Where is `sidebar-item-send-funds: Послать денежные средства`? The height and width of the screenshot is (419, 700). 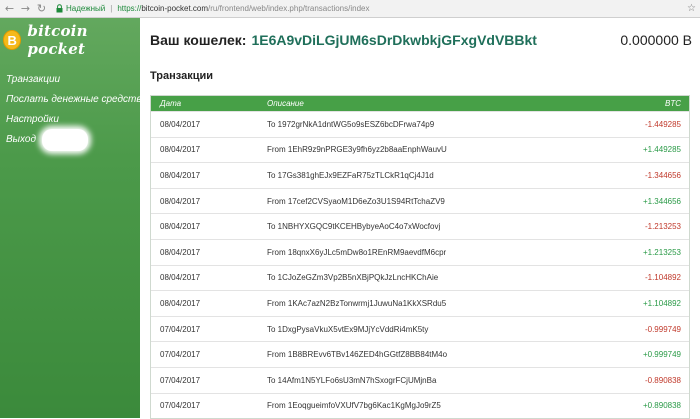
sidebar-item-send-funds: Послать денежные средства is located at coordinates (76, 100).